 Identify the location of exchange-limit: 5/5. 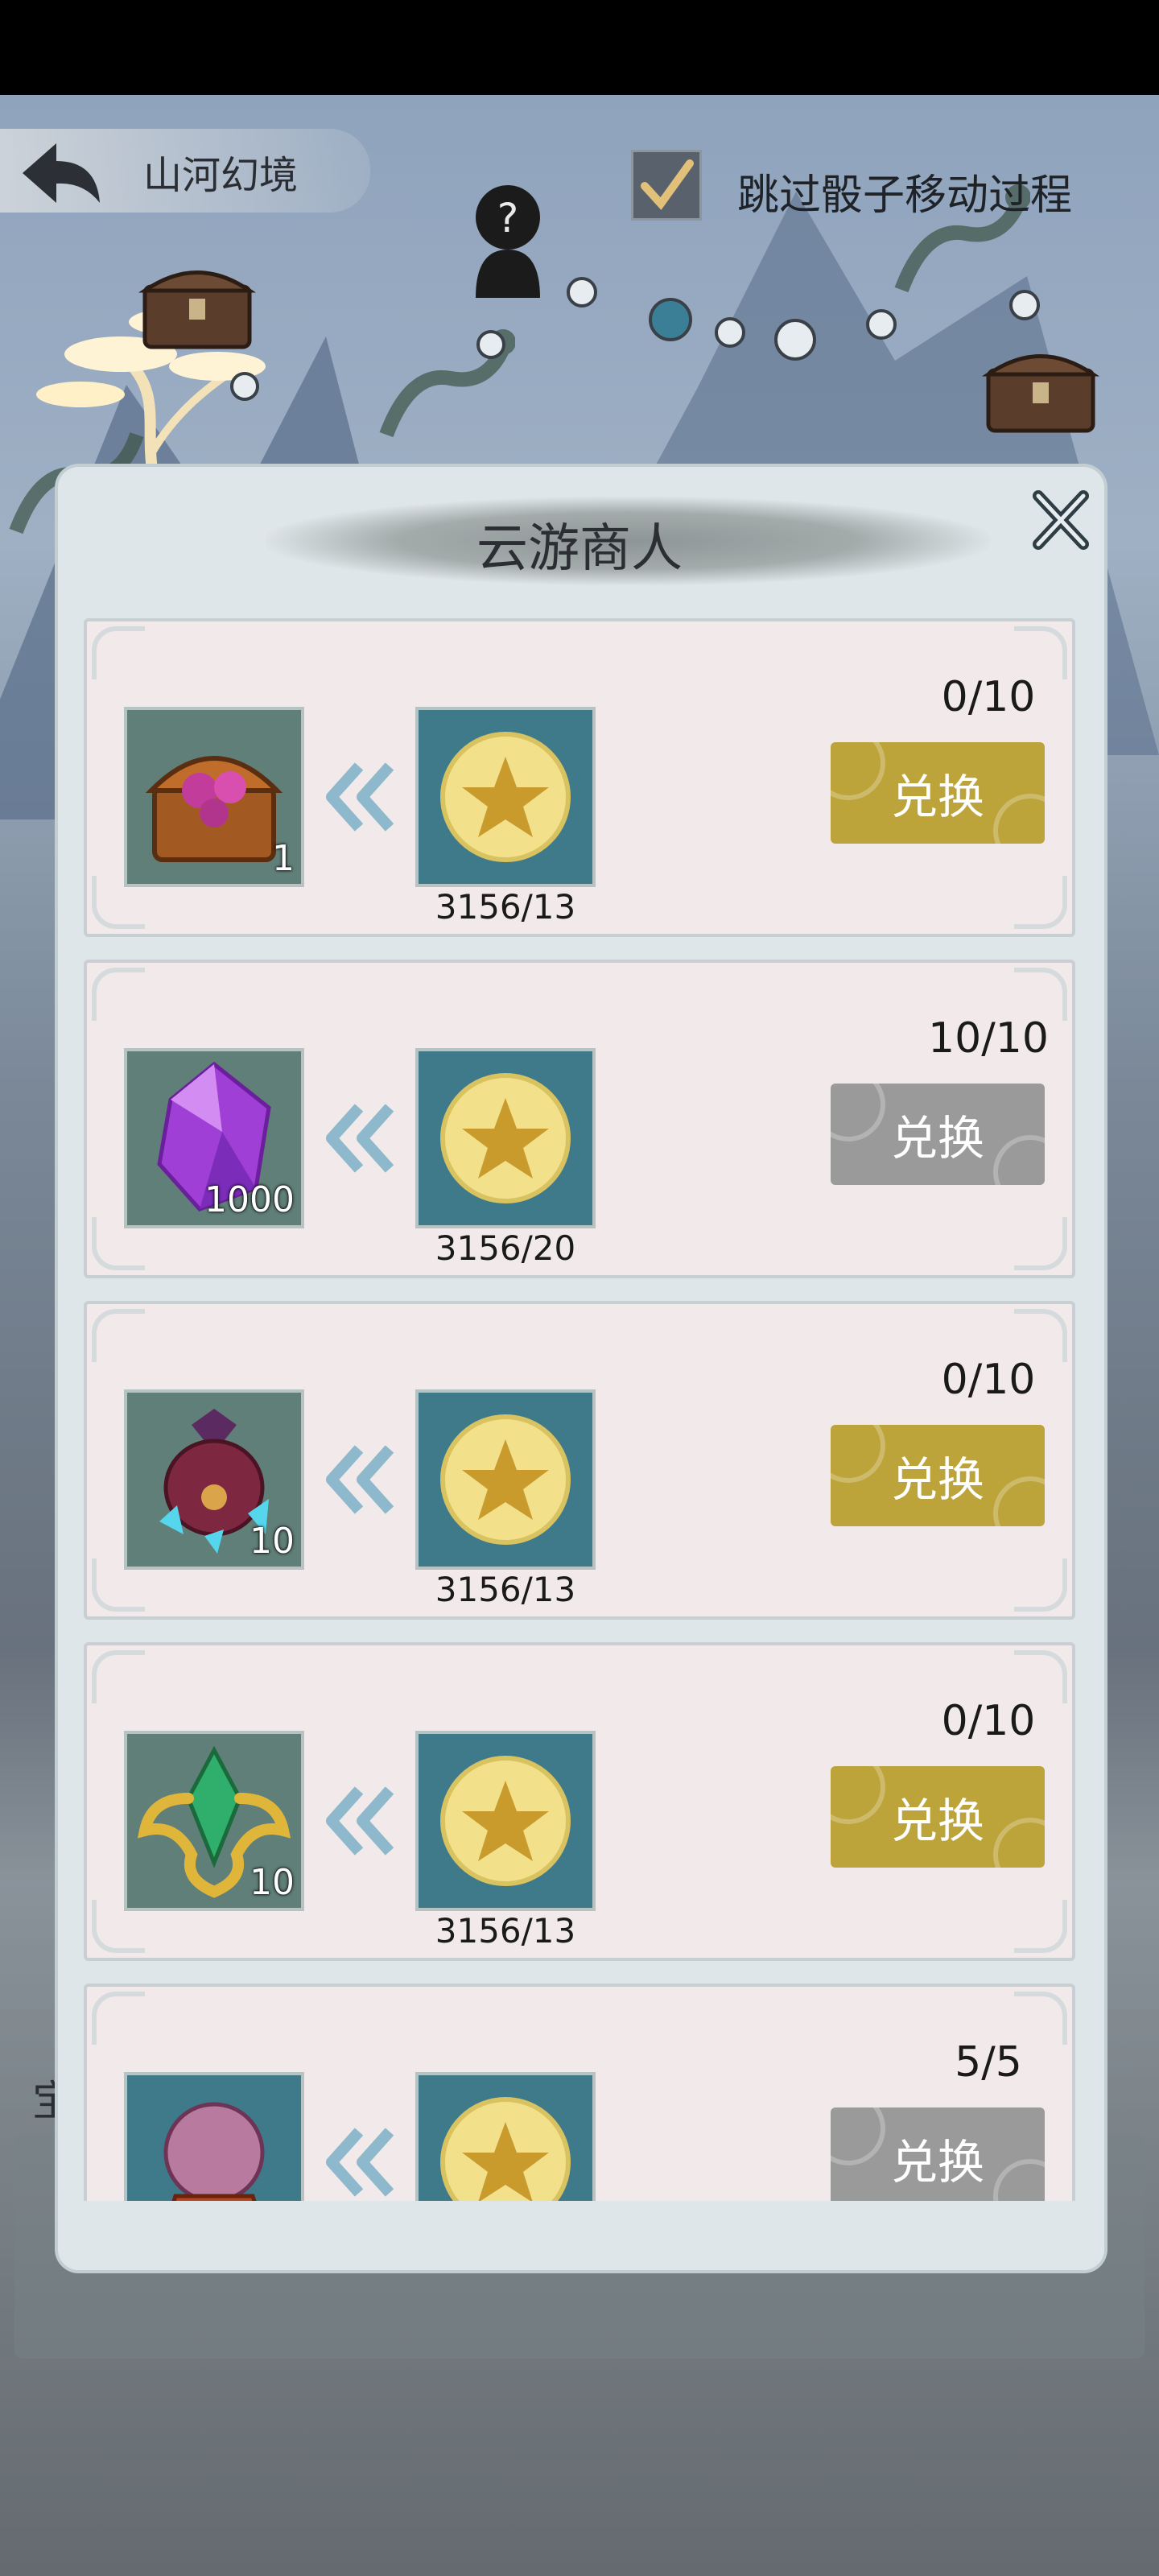
(988, 2062).